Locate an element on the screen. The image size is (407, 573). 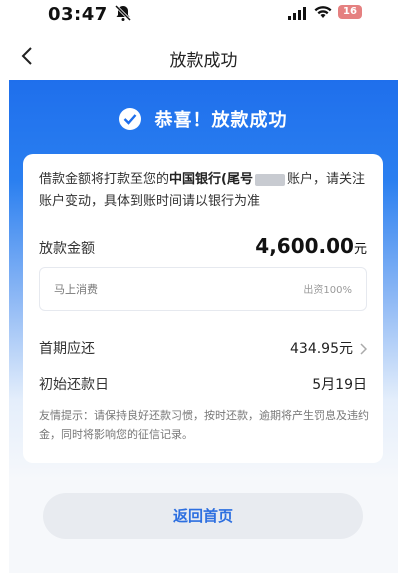
first-repayment-row: 434.95元 is located at coordinates (328, 348).